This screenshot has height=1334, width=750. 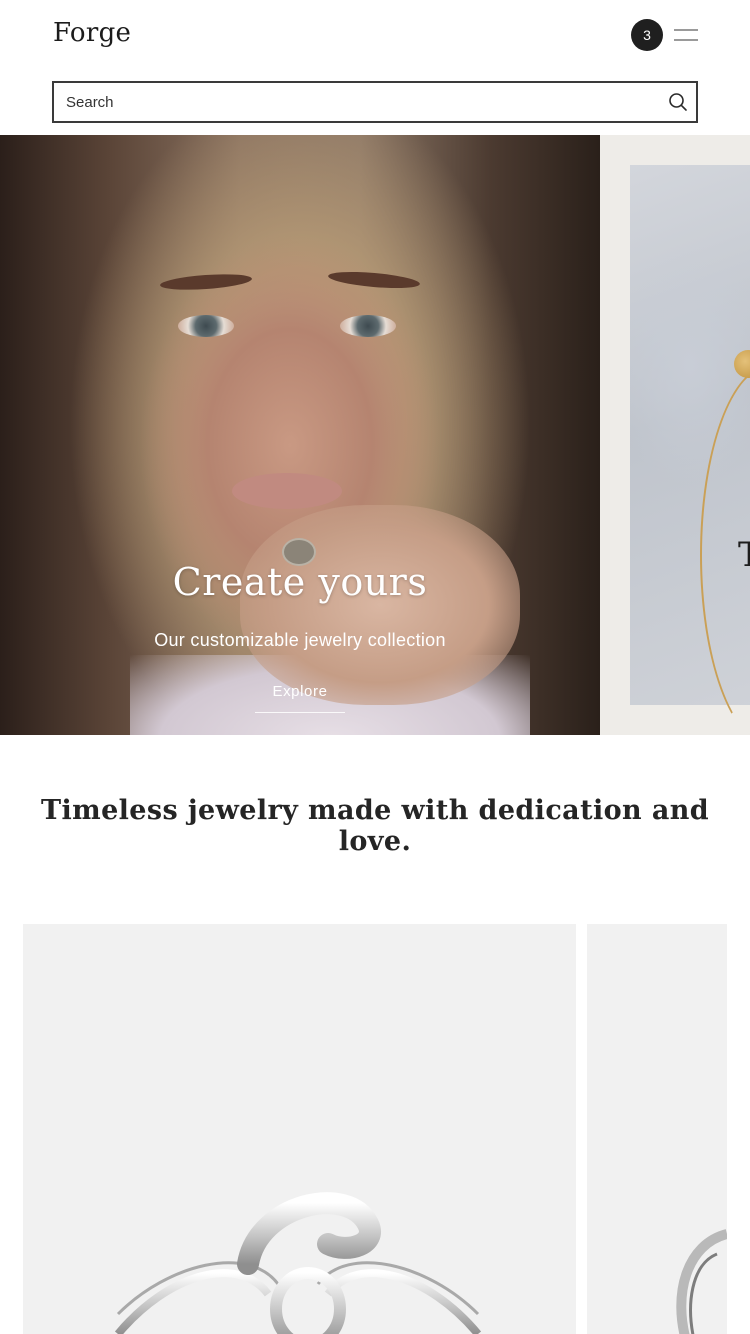 What do you see at coordinates (368, 326) in the screenshot?
I see `model-eye-right` at bounding box center [368, 326].